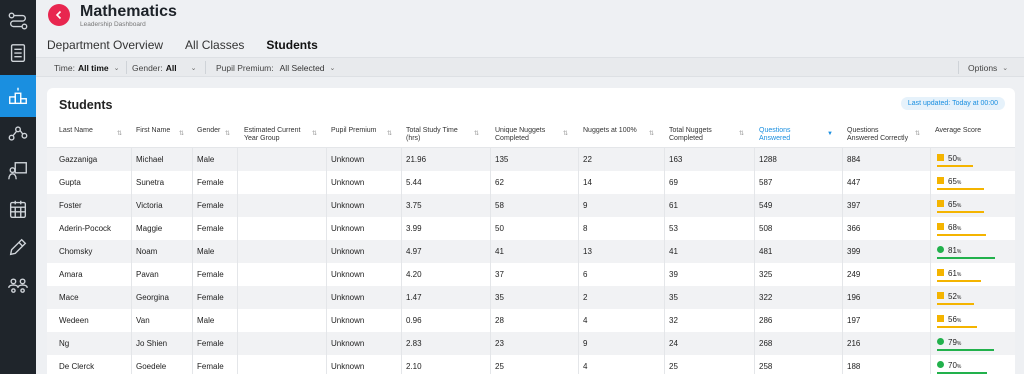  I want to click on column-header-pupil-premium: Pupil Premium ⇅, so click(365, 134).